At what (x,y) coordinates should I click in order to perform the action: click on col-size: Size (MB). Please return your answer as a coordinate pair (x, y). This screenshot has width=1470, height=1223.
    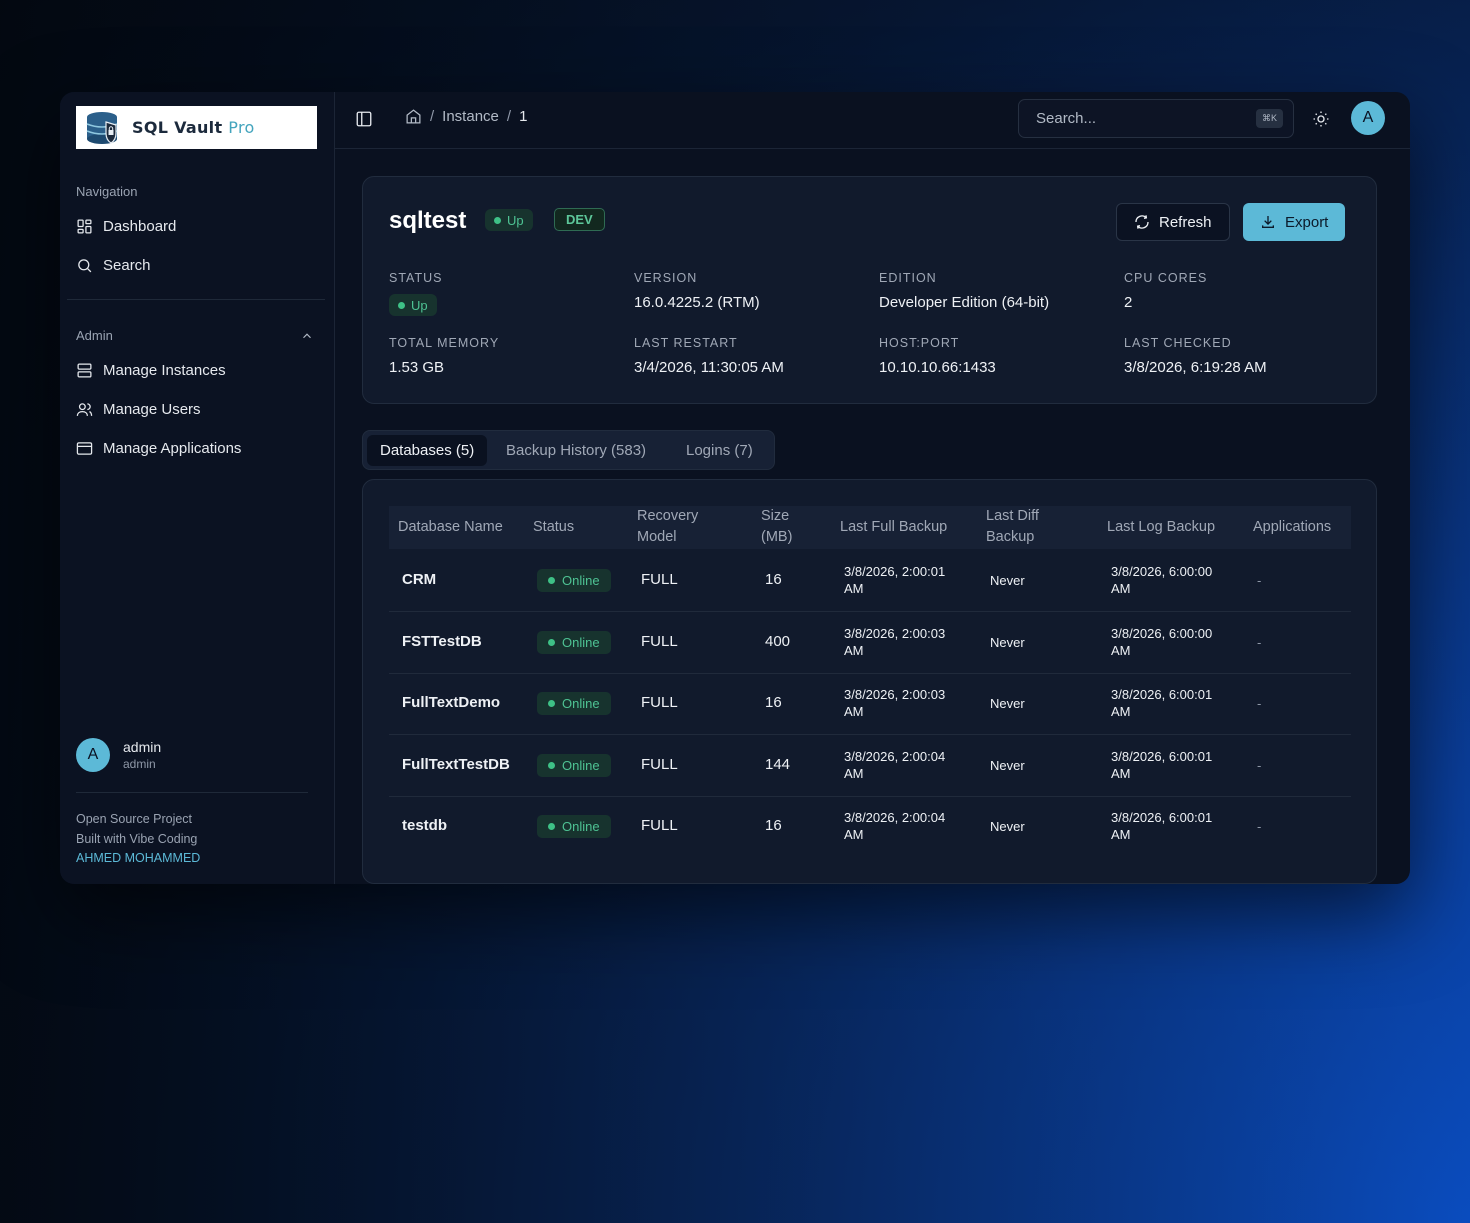
    Looking at the image, I should click on (776, 527).